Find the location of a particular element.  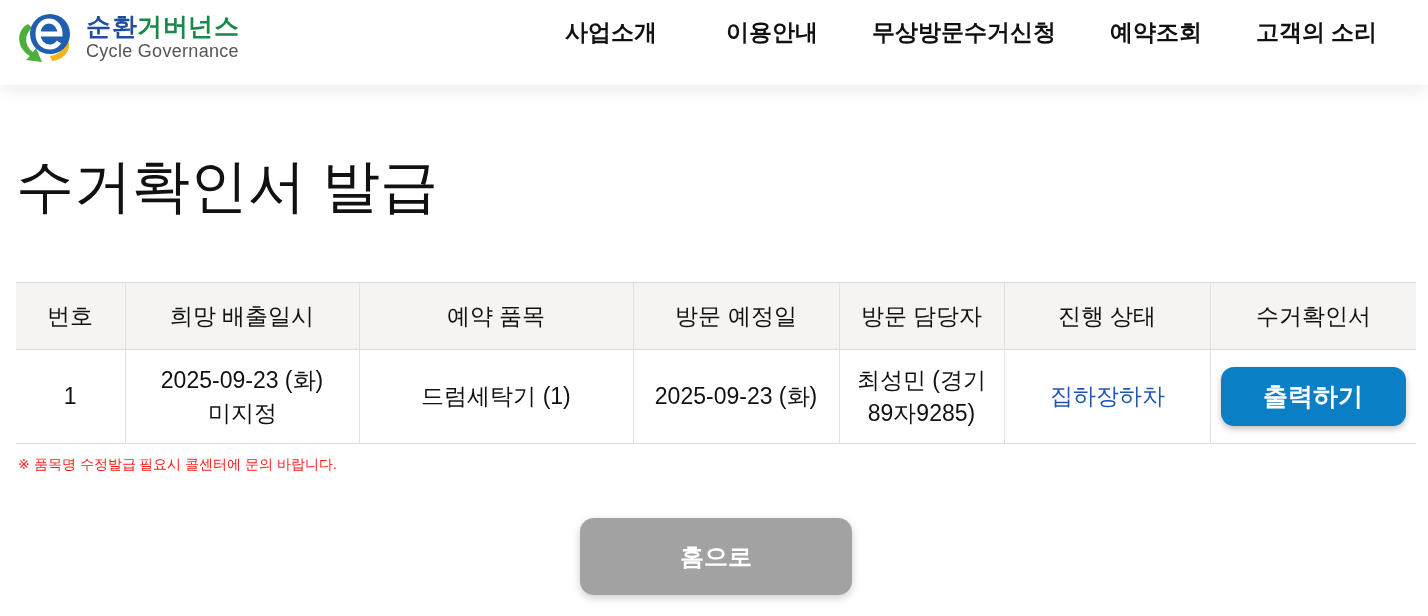

column-header: 희망 배출일시 is located at coordinates (242, 316).